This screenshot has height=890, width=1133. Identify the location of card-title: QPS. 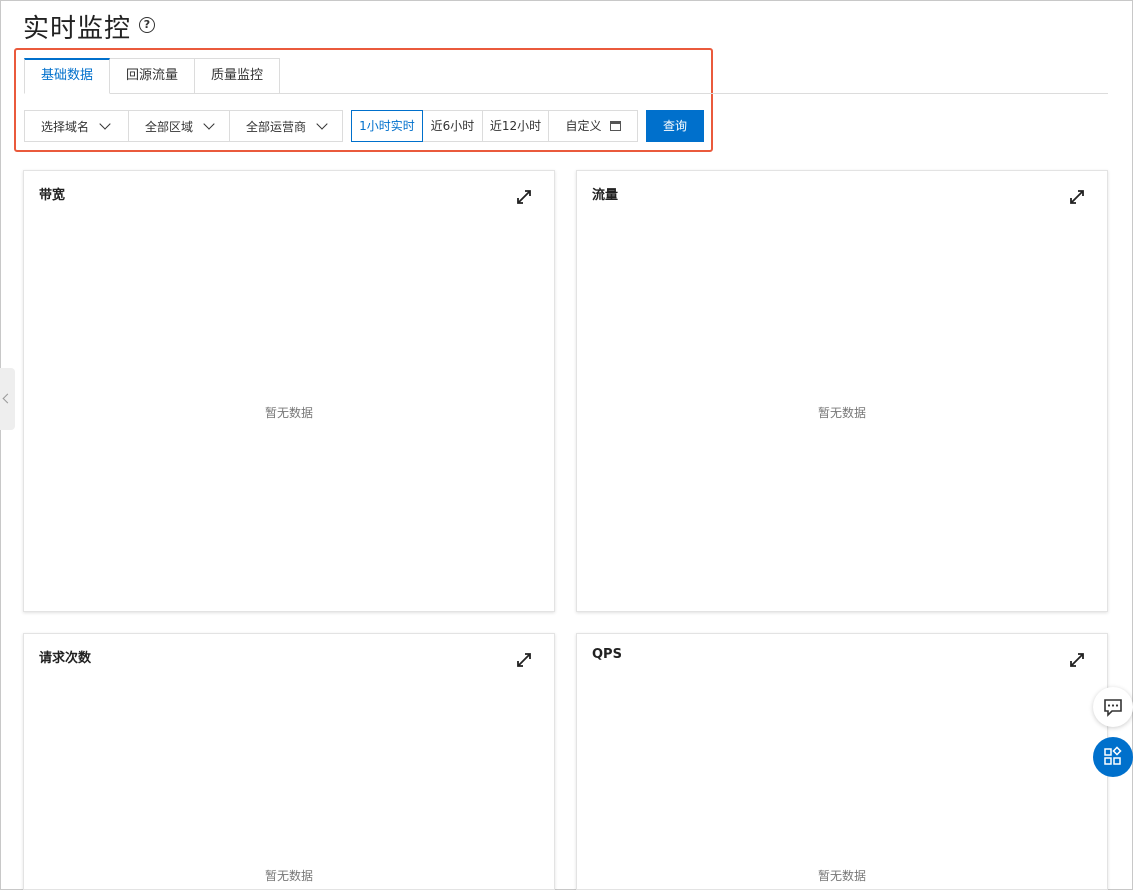
(607, 654).